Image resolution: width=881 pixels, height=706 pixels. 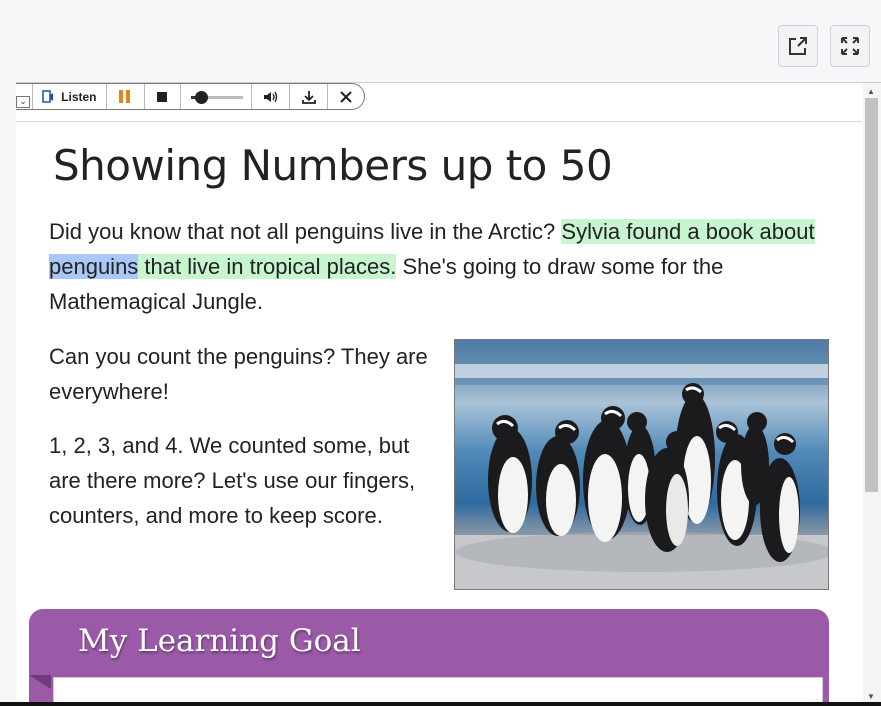 What do you see at coordinates (439, 102) in the screenshot?
I see `read-aloud-toolbar: ⌄ Listen` at bounding box center [439, 102].